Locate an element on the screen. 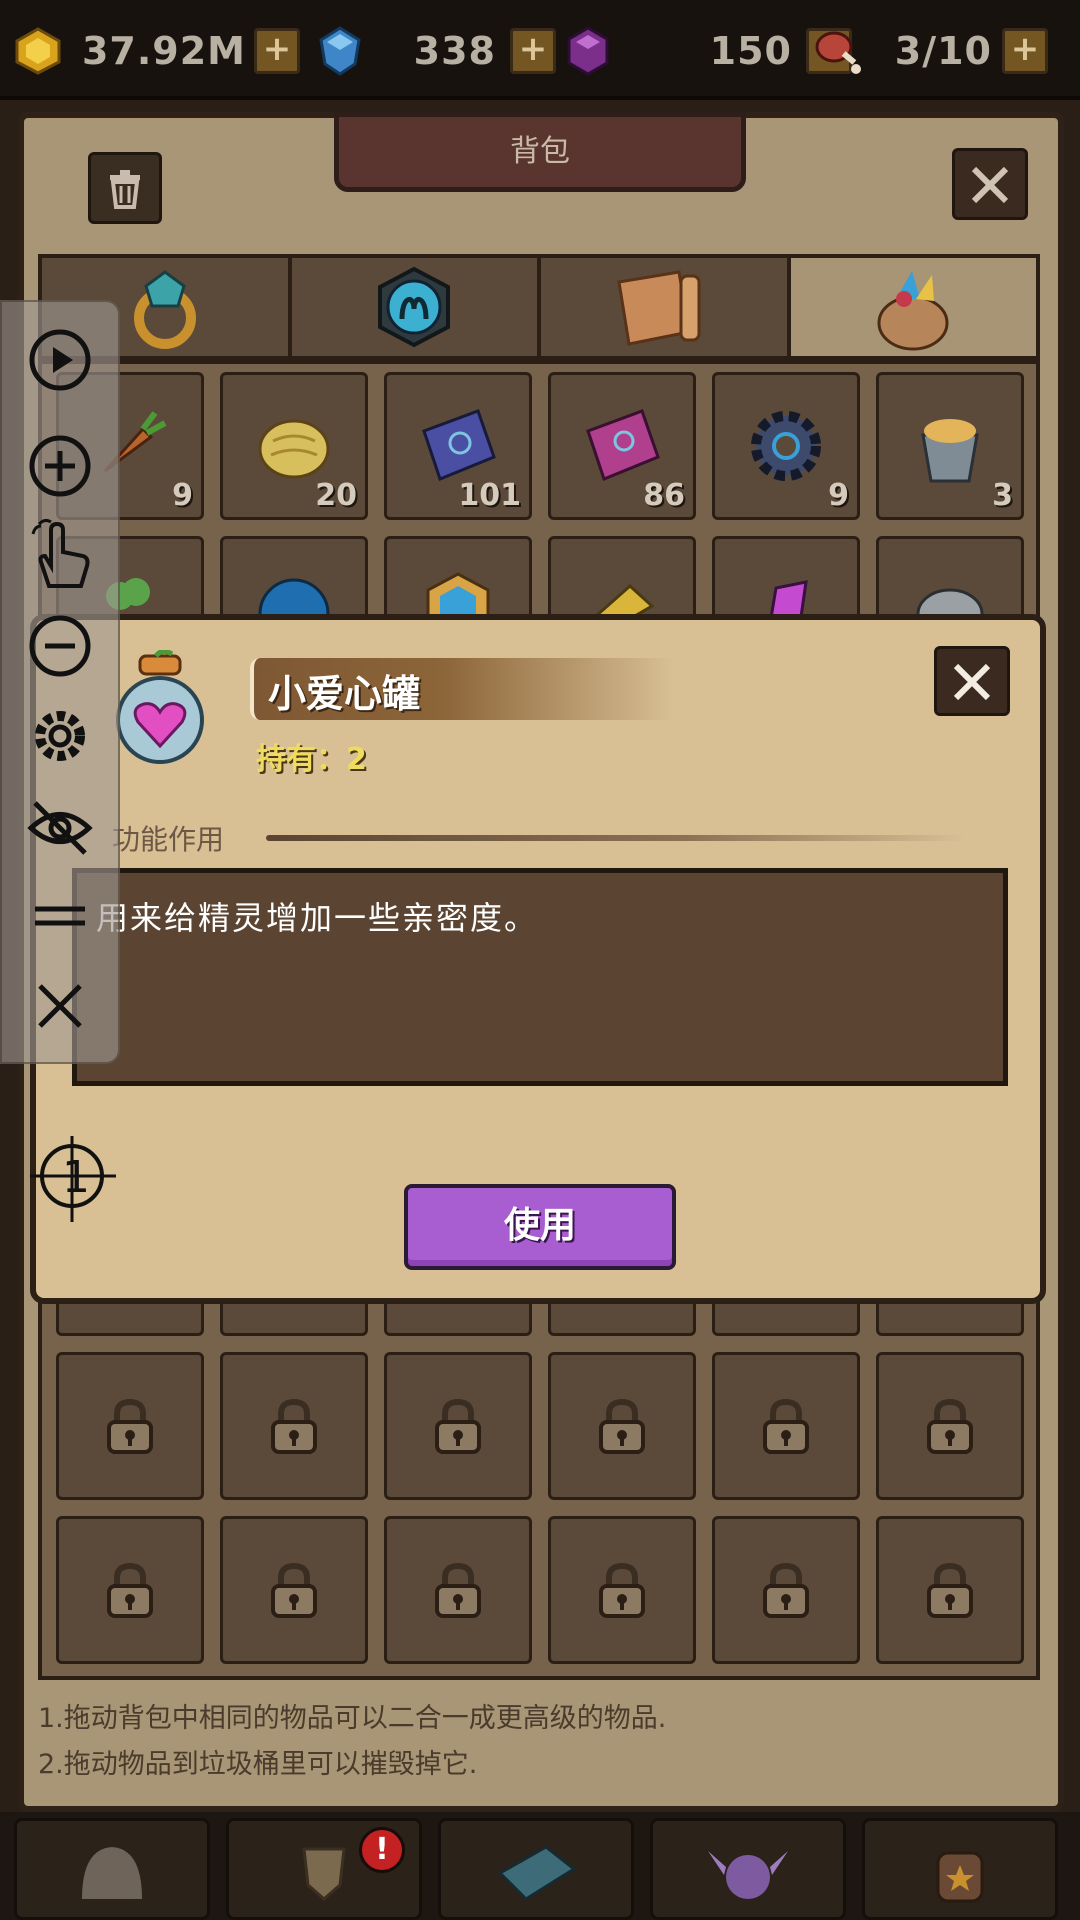 The width and height of the screenshot is (1080, 1920). bag-slot-gear: 9 is located at coordinates (786, 446).